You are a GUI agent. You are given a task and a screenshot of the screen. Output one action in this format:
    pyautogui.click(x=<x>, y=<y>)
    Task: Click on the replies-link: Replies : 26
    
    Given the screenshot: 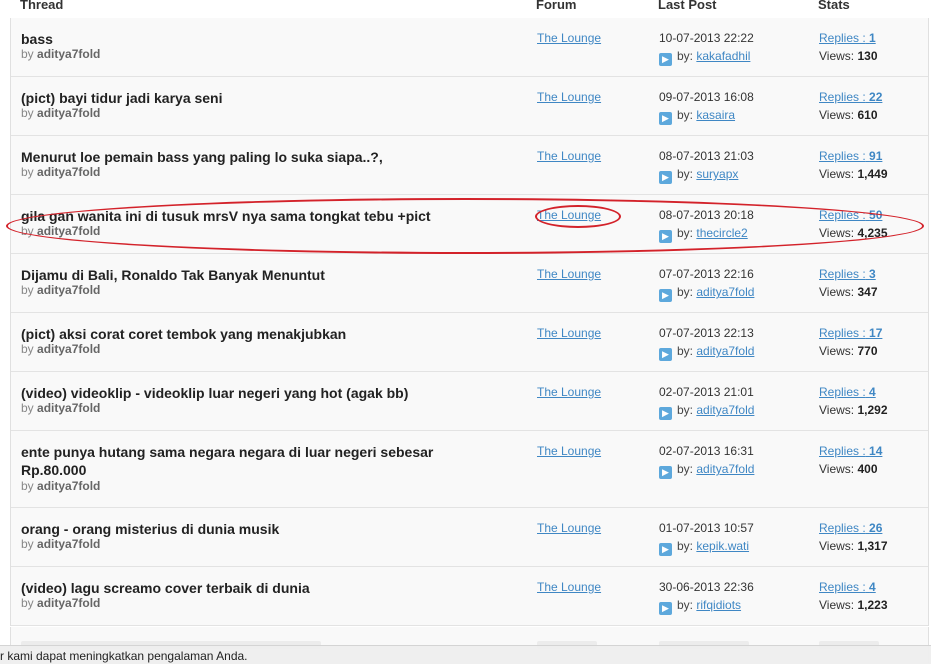 What is the action you would take?
    pyautogui.click(x=850, y=528)
    